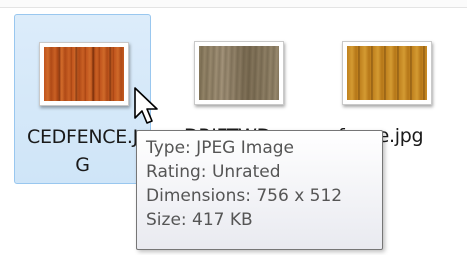  What do you see at coordinates (244, 196) in the screenshot?
I see `tooltip-dimensions: Dimensions: 756 x 512` at bounding box center [244, 196].